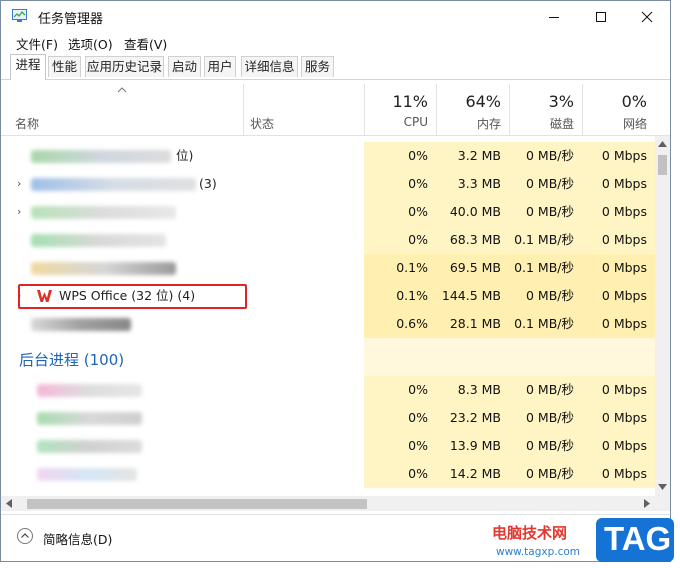 The height and width of the screenshot is (568, 680). What do you see at coordinates (472, 418) in the screenshot?
I see `memory-value: 23.2 MB` at bounding box center [472, 418].